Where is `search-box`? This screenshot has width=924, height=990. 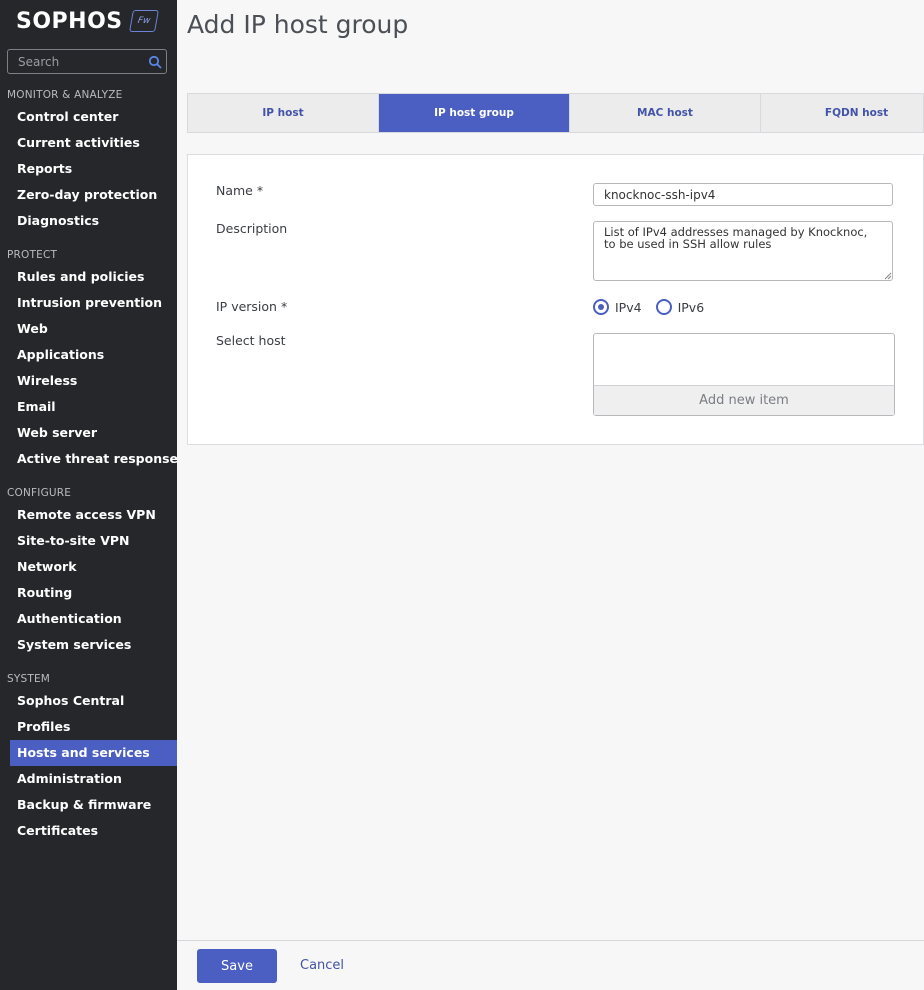 search-box is located at coordinates (87, 61).